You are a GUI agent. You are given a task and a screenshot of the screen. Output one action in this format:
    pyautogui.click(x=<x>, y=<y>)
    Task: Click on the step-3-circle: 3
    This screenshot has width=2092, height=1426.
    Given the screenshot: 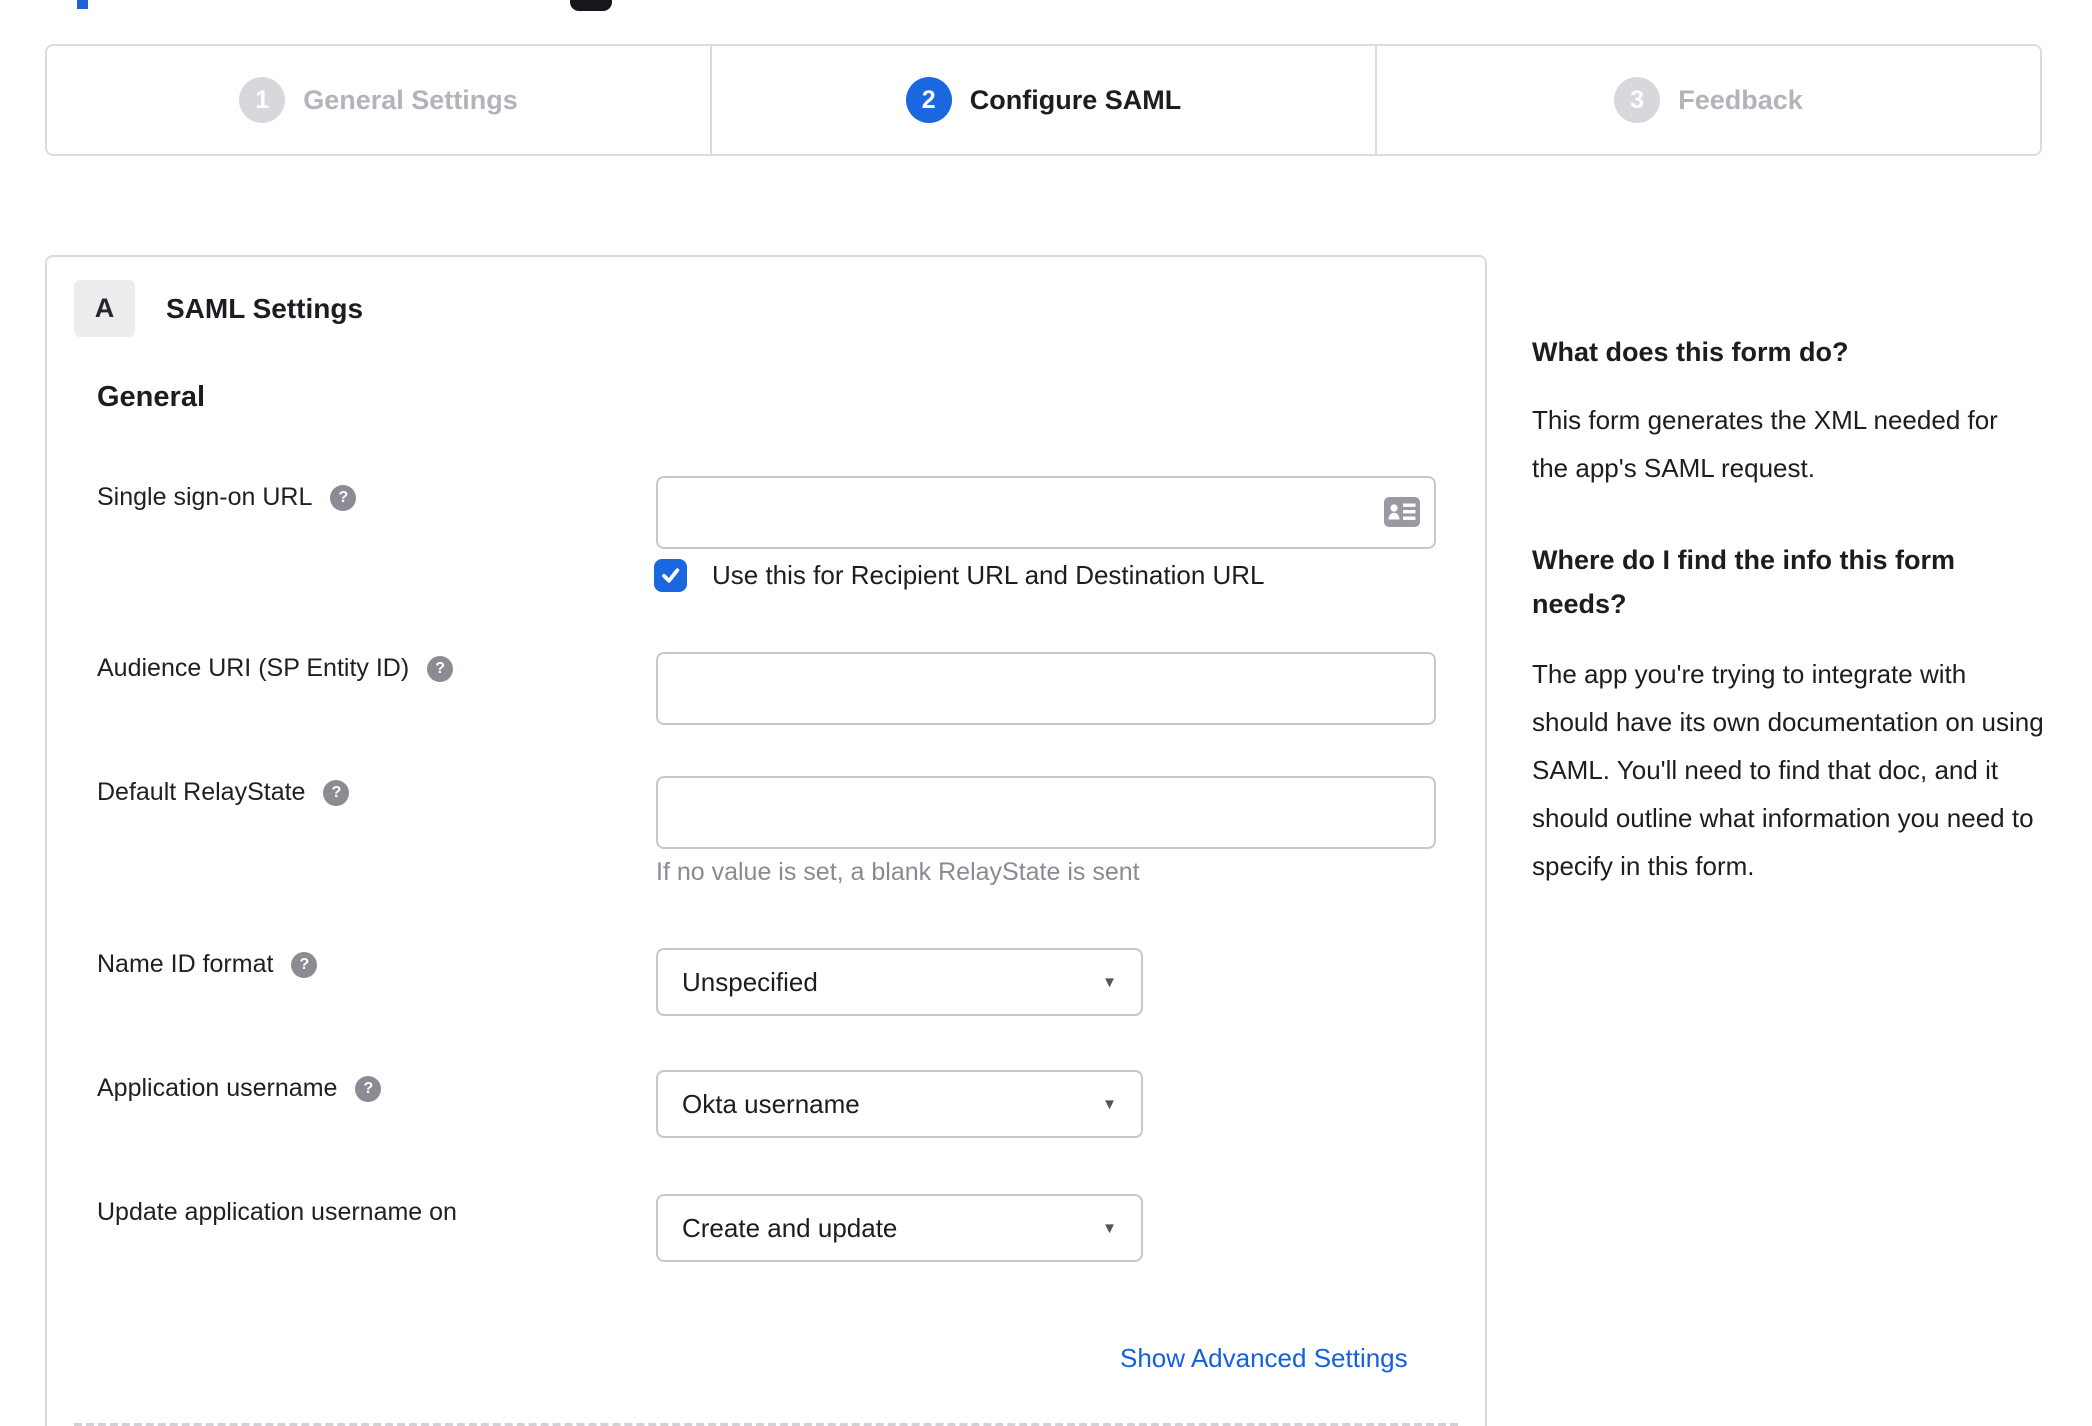 What is the action you would take?
    pyautogui.click(x=1637, y=100)
    